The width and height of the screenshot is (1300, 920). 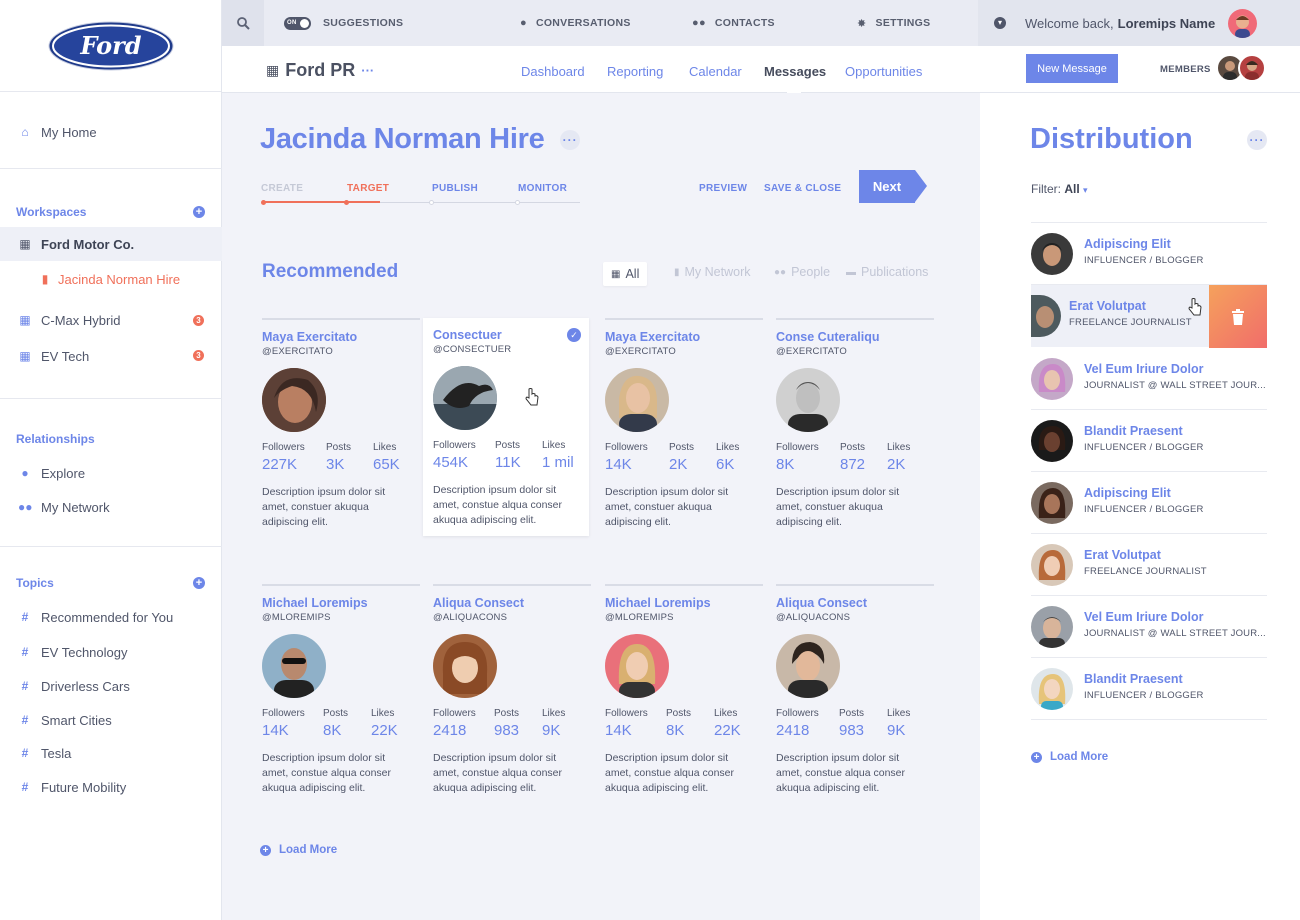 I want to click on followers-value: 2418, so click(x=450, y=730).